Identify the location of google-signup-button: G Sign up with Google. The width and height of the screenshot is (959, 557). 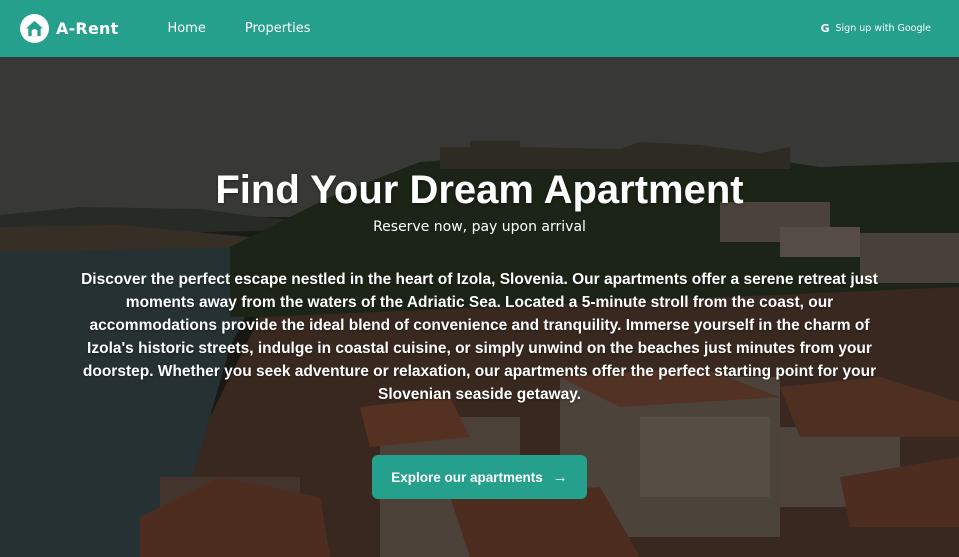
(875, 28).